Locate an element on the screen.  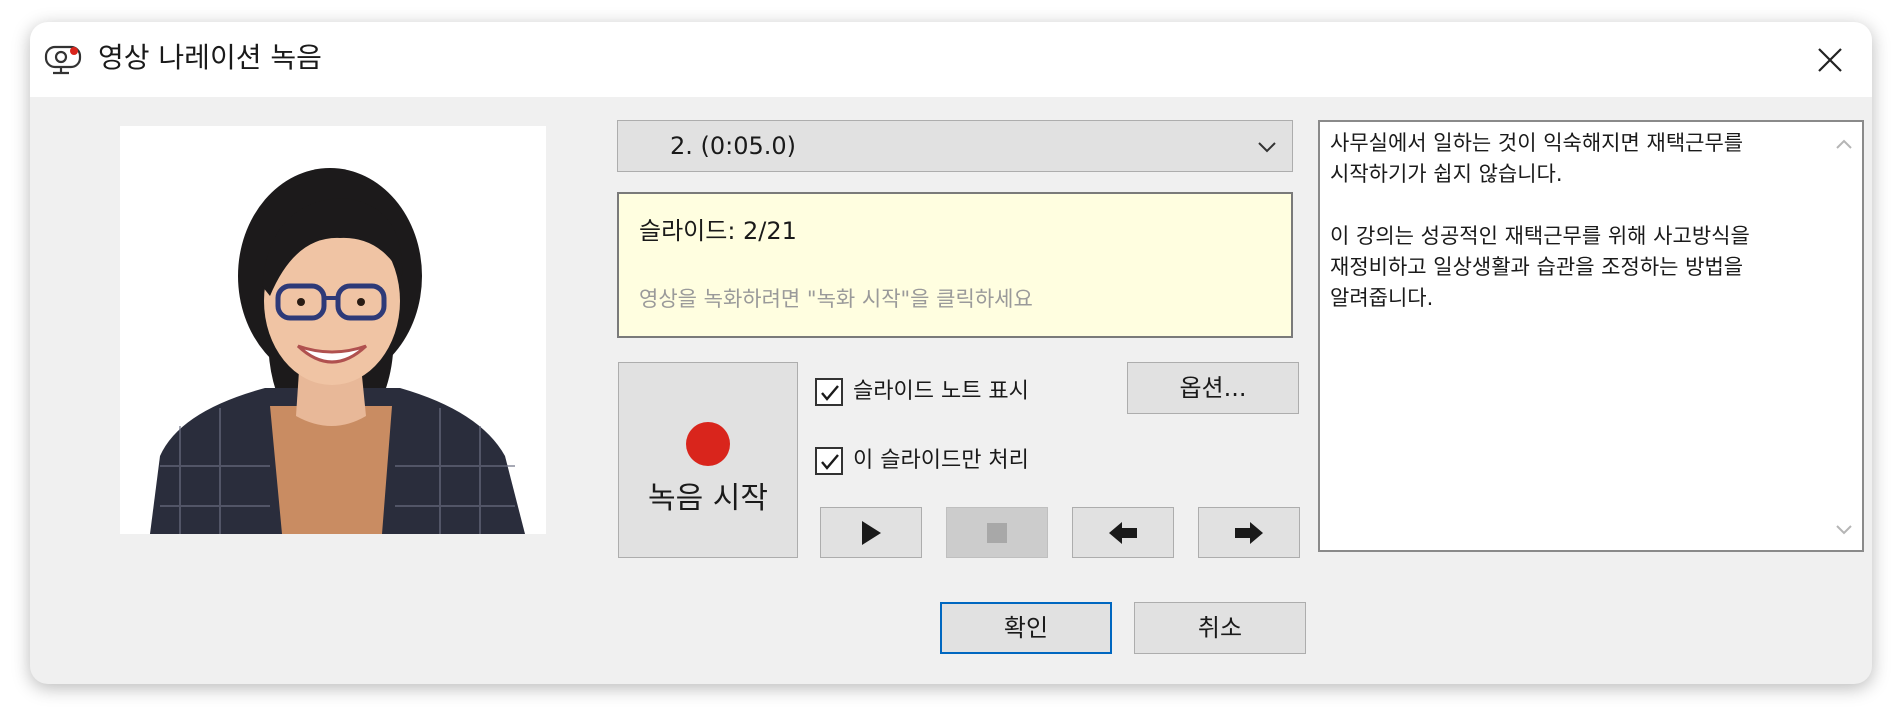
record-dot-icon is located at coordinates (708, 444).